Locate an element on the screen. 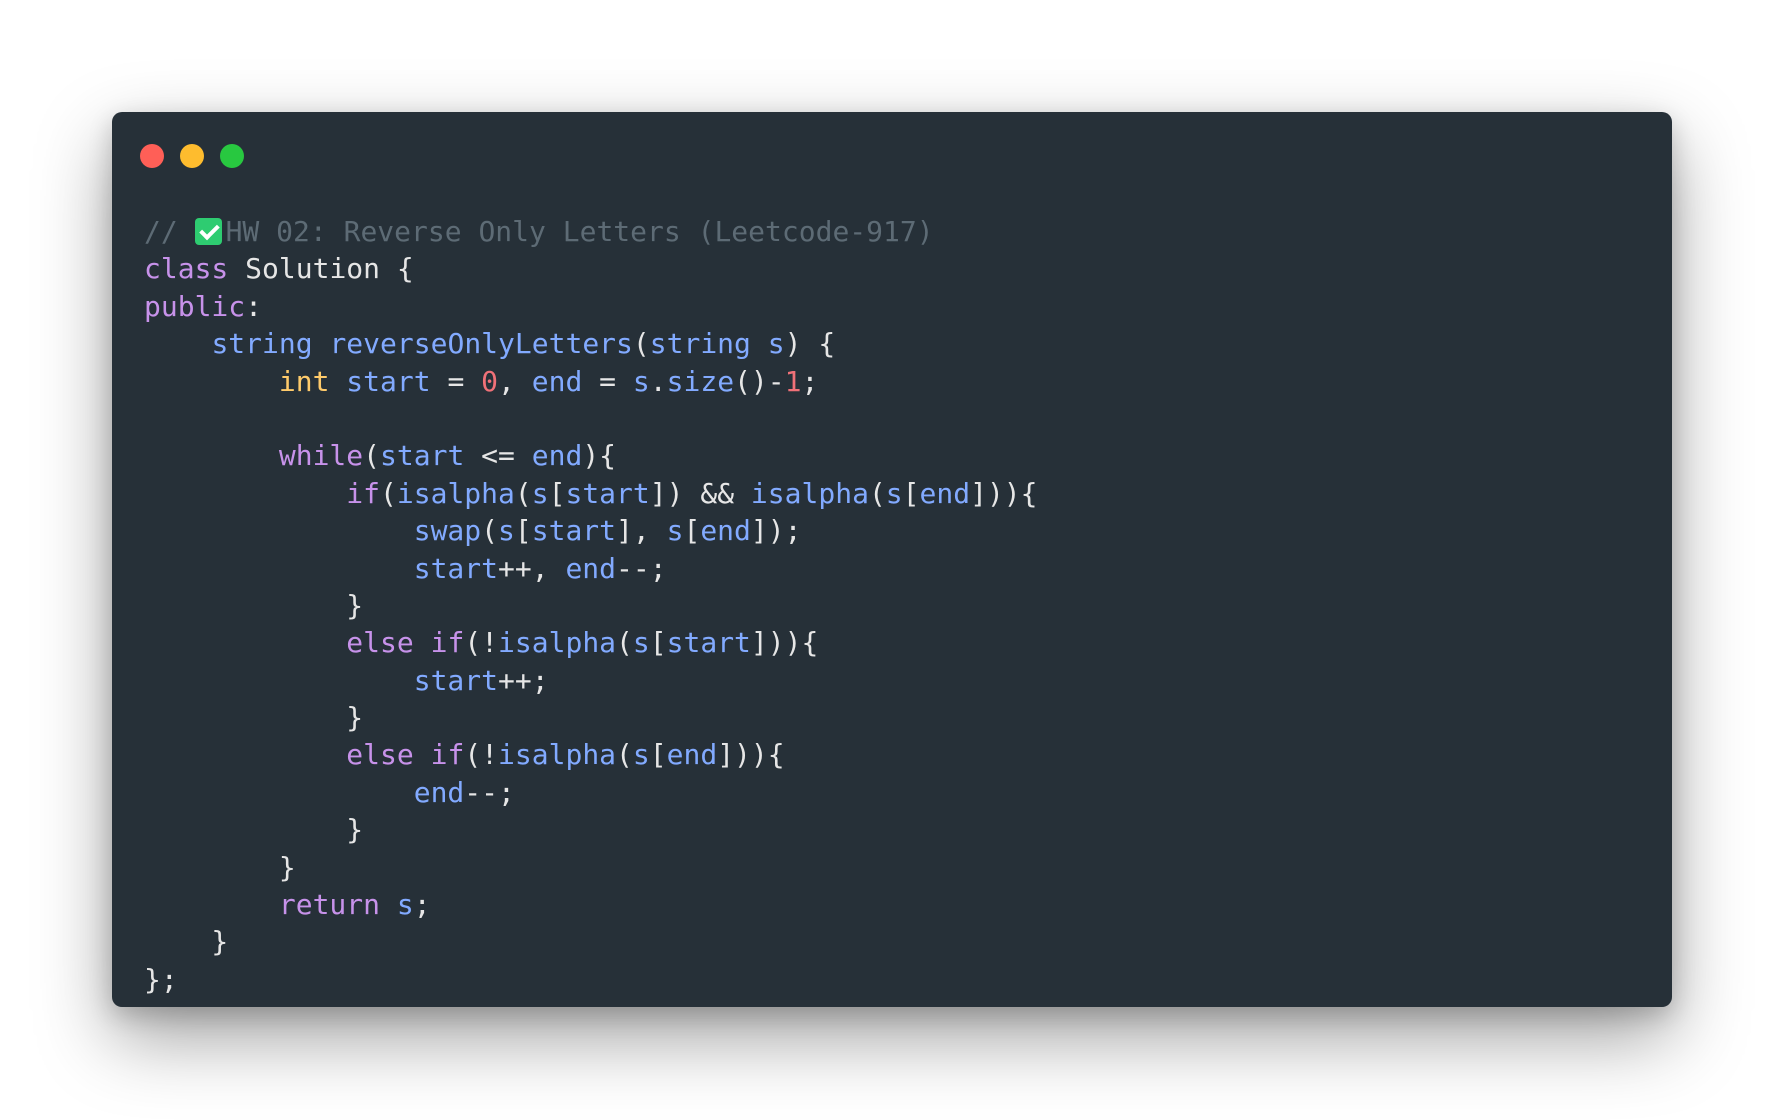 This screenshot has height=1120, width=1784. minimize-button is located at coordinates (192, 156).